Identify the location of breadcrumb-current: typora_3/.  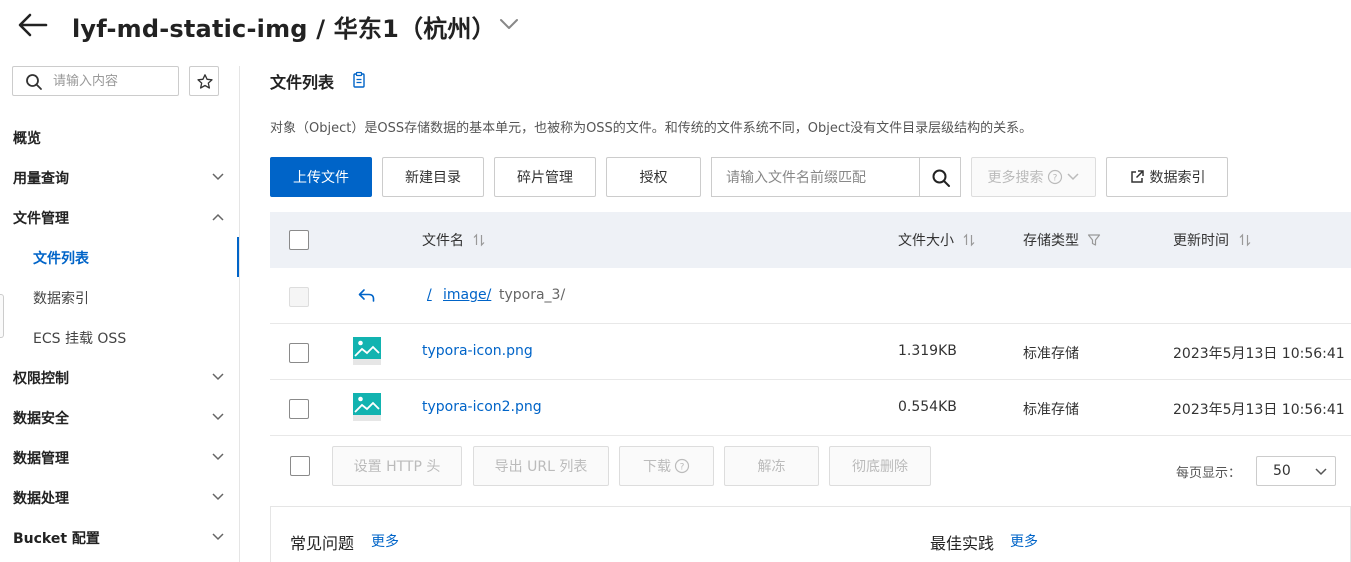
(532, 295).